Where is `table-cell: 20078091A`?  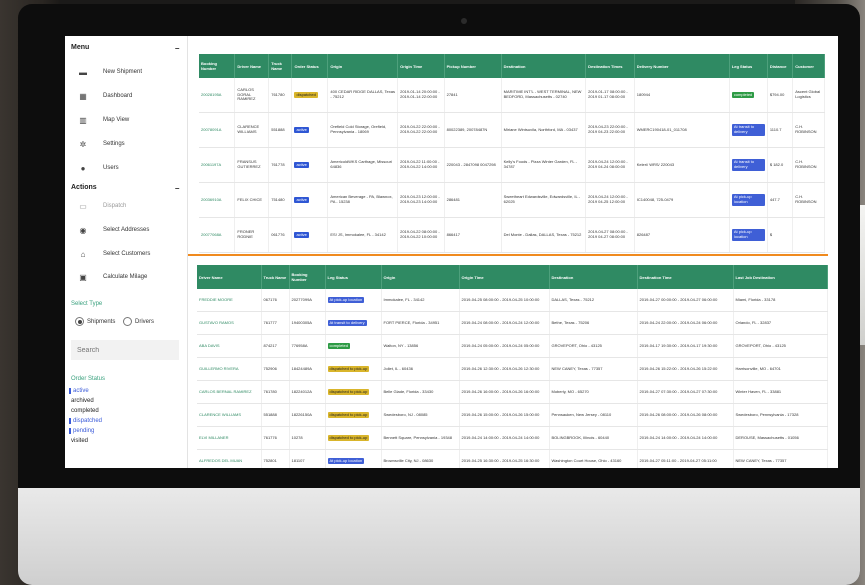 table-cell: 20078091A is located at coordinates (217, 130).